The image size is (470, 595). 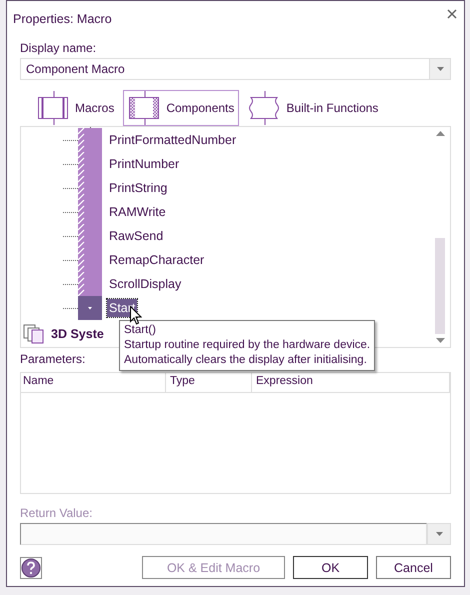 I want to click on column-header: Type, so click(x=210, y=382).